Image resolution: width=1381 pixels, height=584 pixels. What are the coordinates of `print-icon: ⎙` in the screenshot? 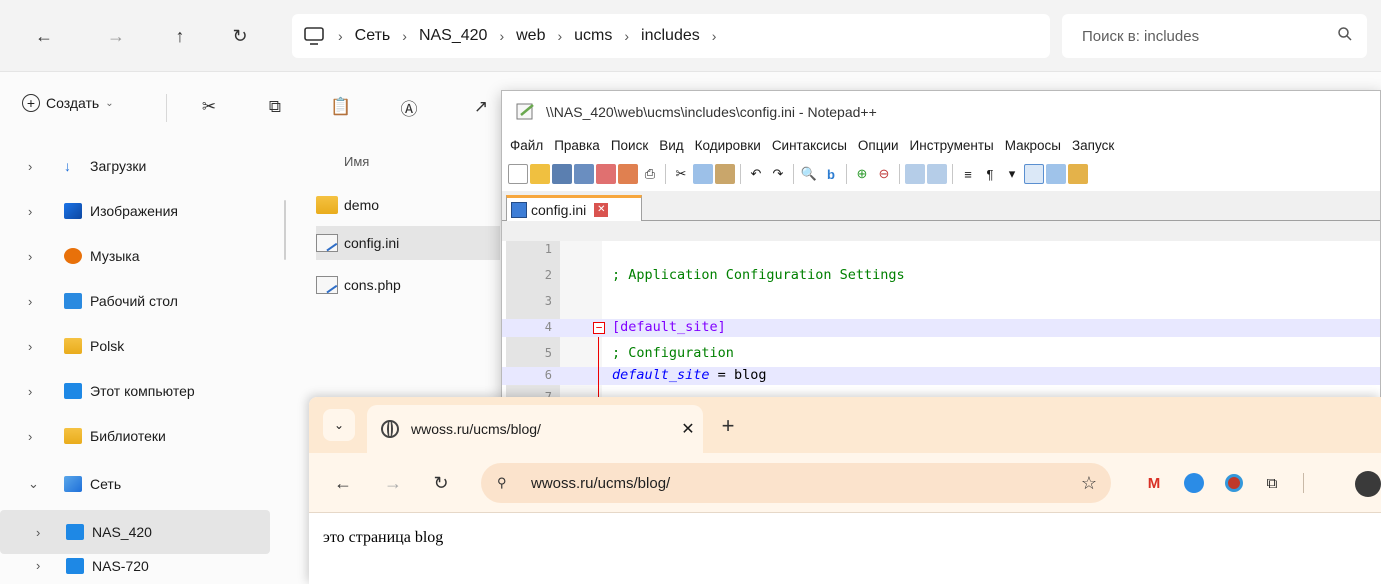 It's located at (650, 174).